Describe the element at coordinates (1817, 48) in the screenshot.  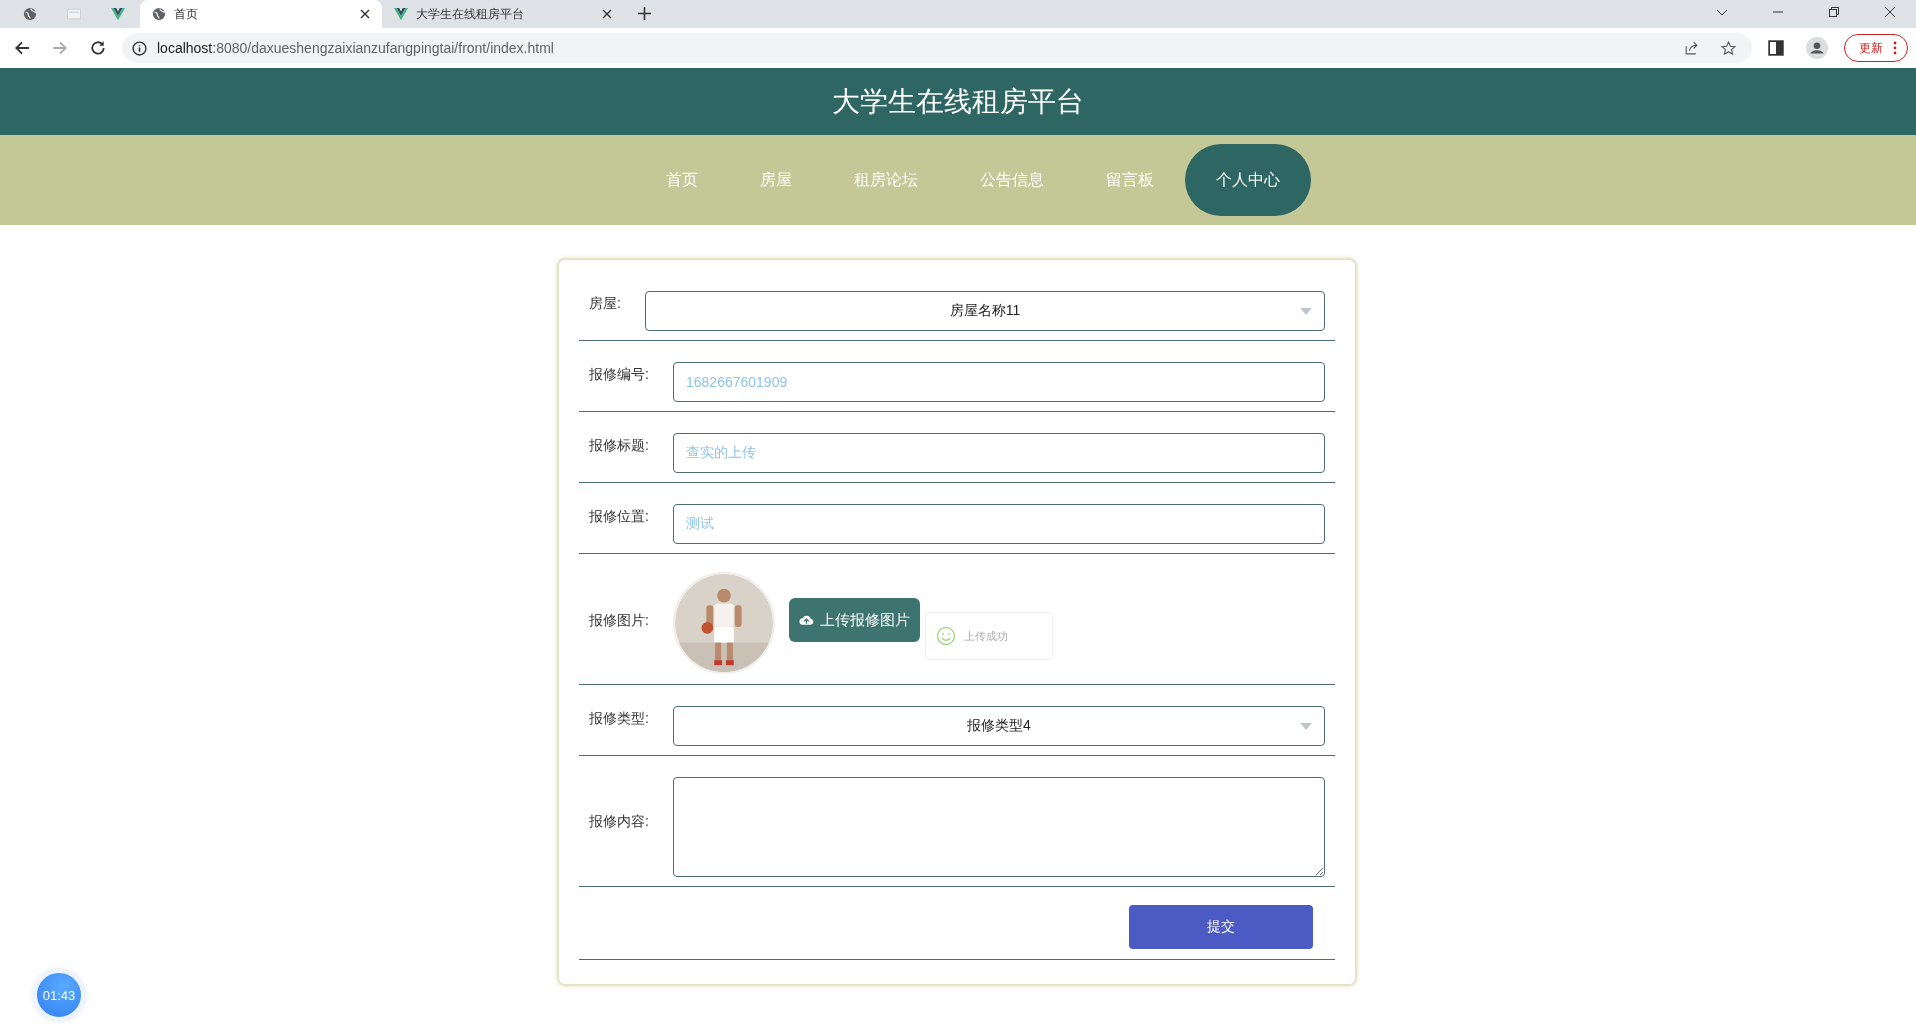
I see `profile-icon` at that location.